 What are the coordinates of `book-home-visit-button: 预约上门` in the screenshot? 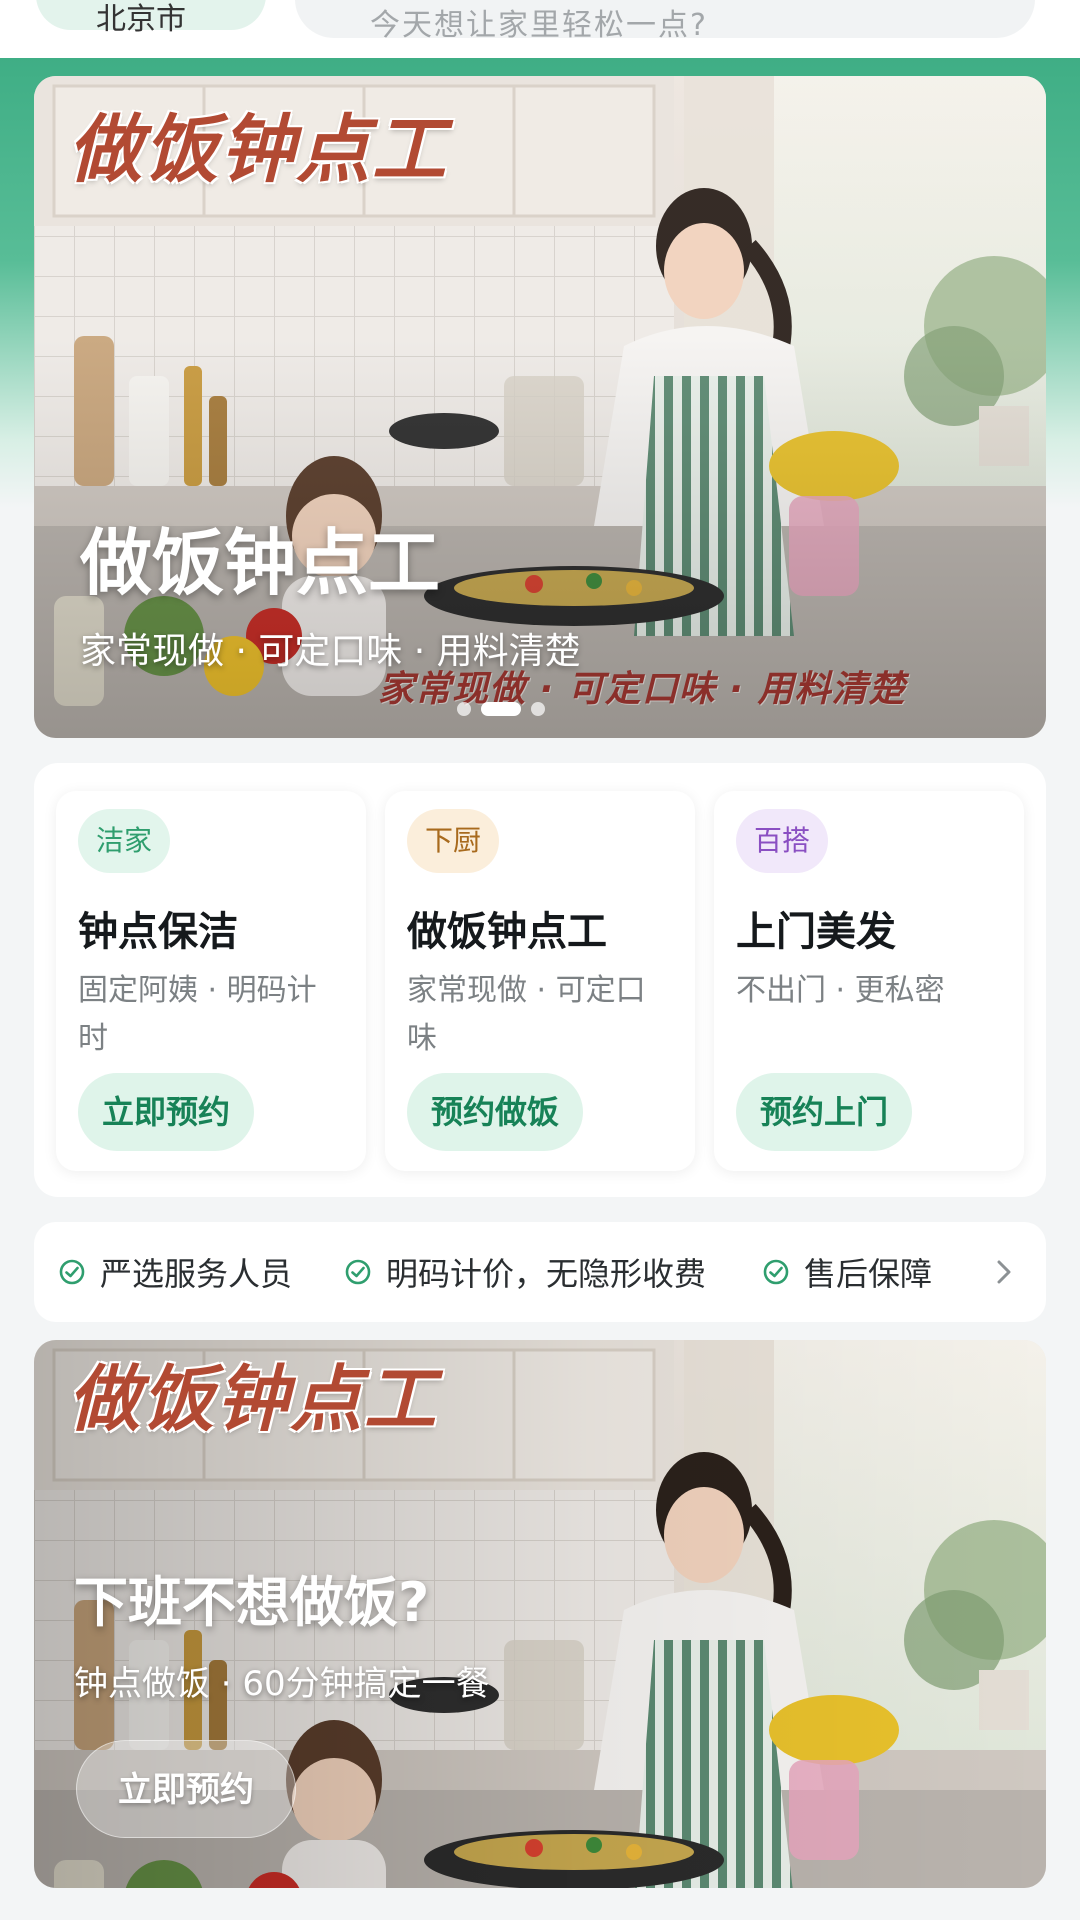 It's located at (824, 1112).